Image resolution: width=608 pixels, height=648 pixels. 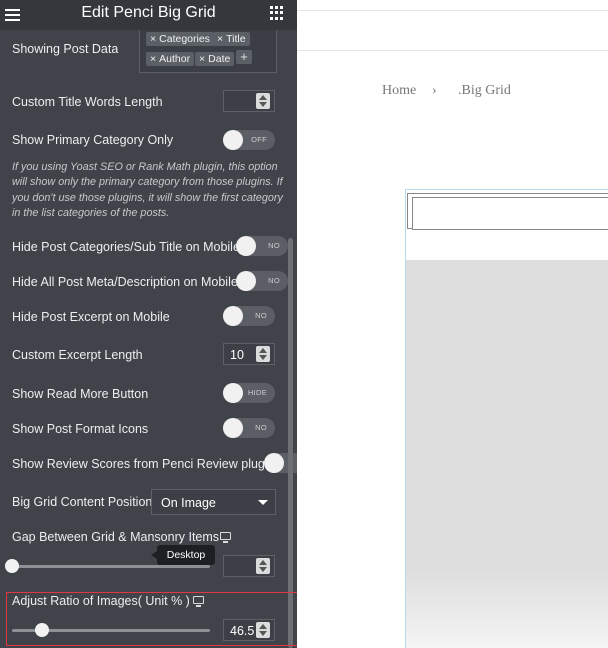 What do you see at coordinates (213, 502) in the screenshot?
I see `content-position-select: On Image` at bounding box center [213, 502].